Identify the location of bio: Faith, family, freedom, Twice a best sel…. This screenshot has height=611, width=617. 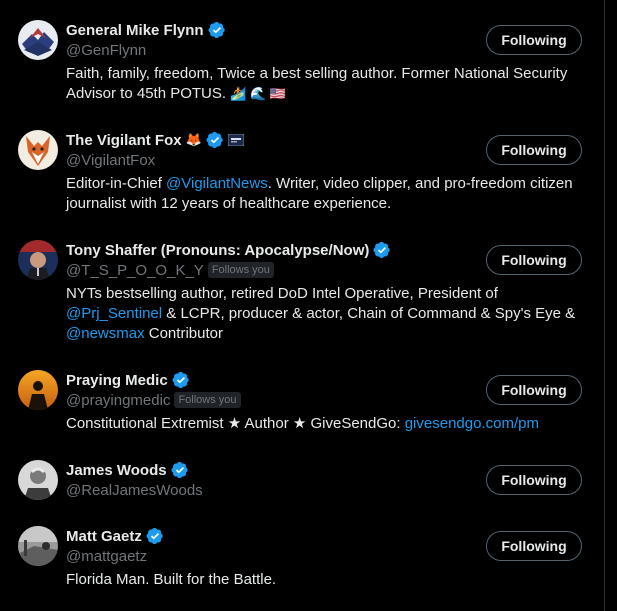
(328, 84).